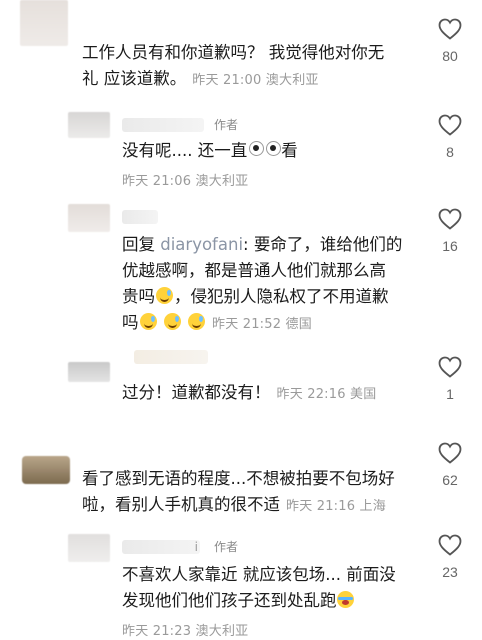  I want to click on comment-text: 过分！道歉都没有！ 昨天 22:16 美国, so click(249, 392).